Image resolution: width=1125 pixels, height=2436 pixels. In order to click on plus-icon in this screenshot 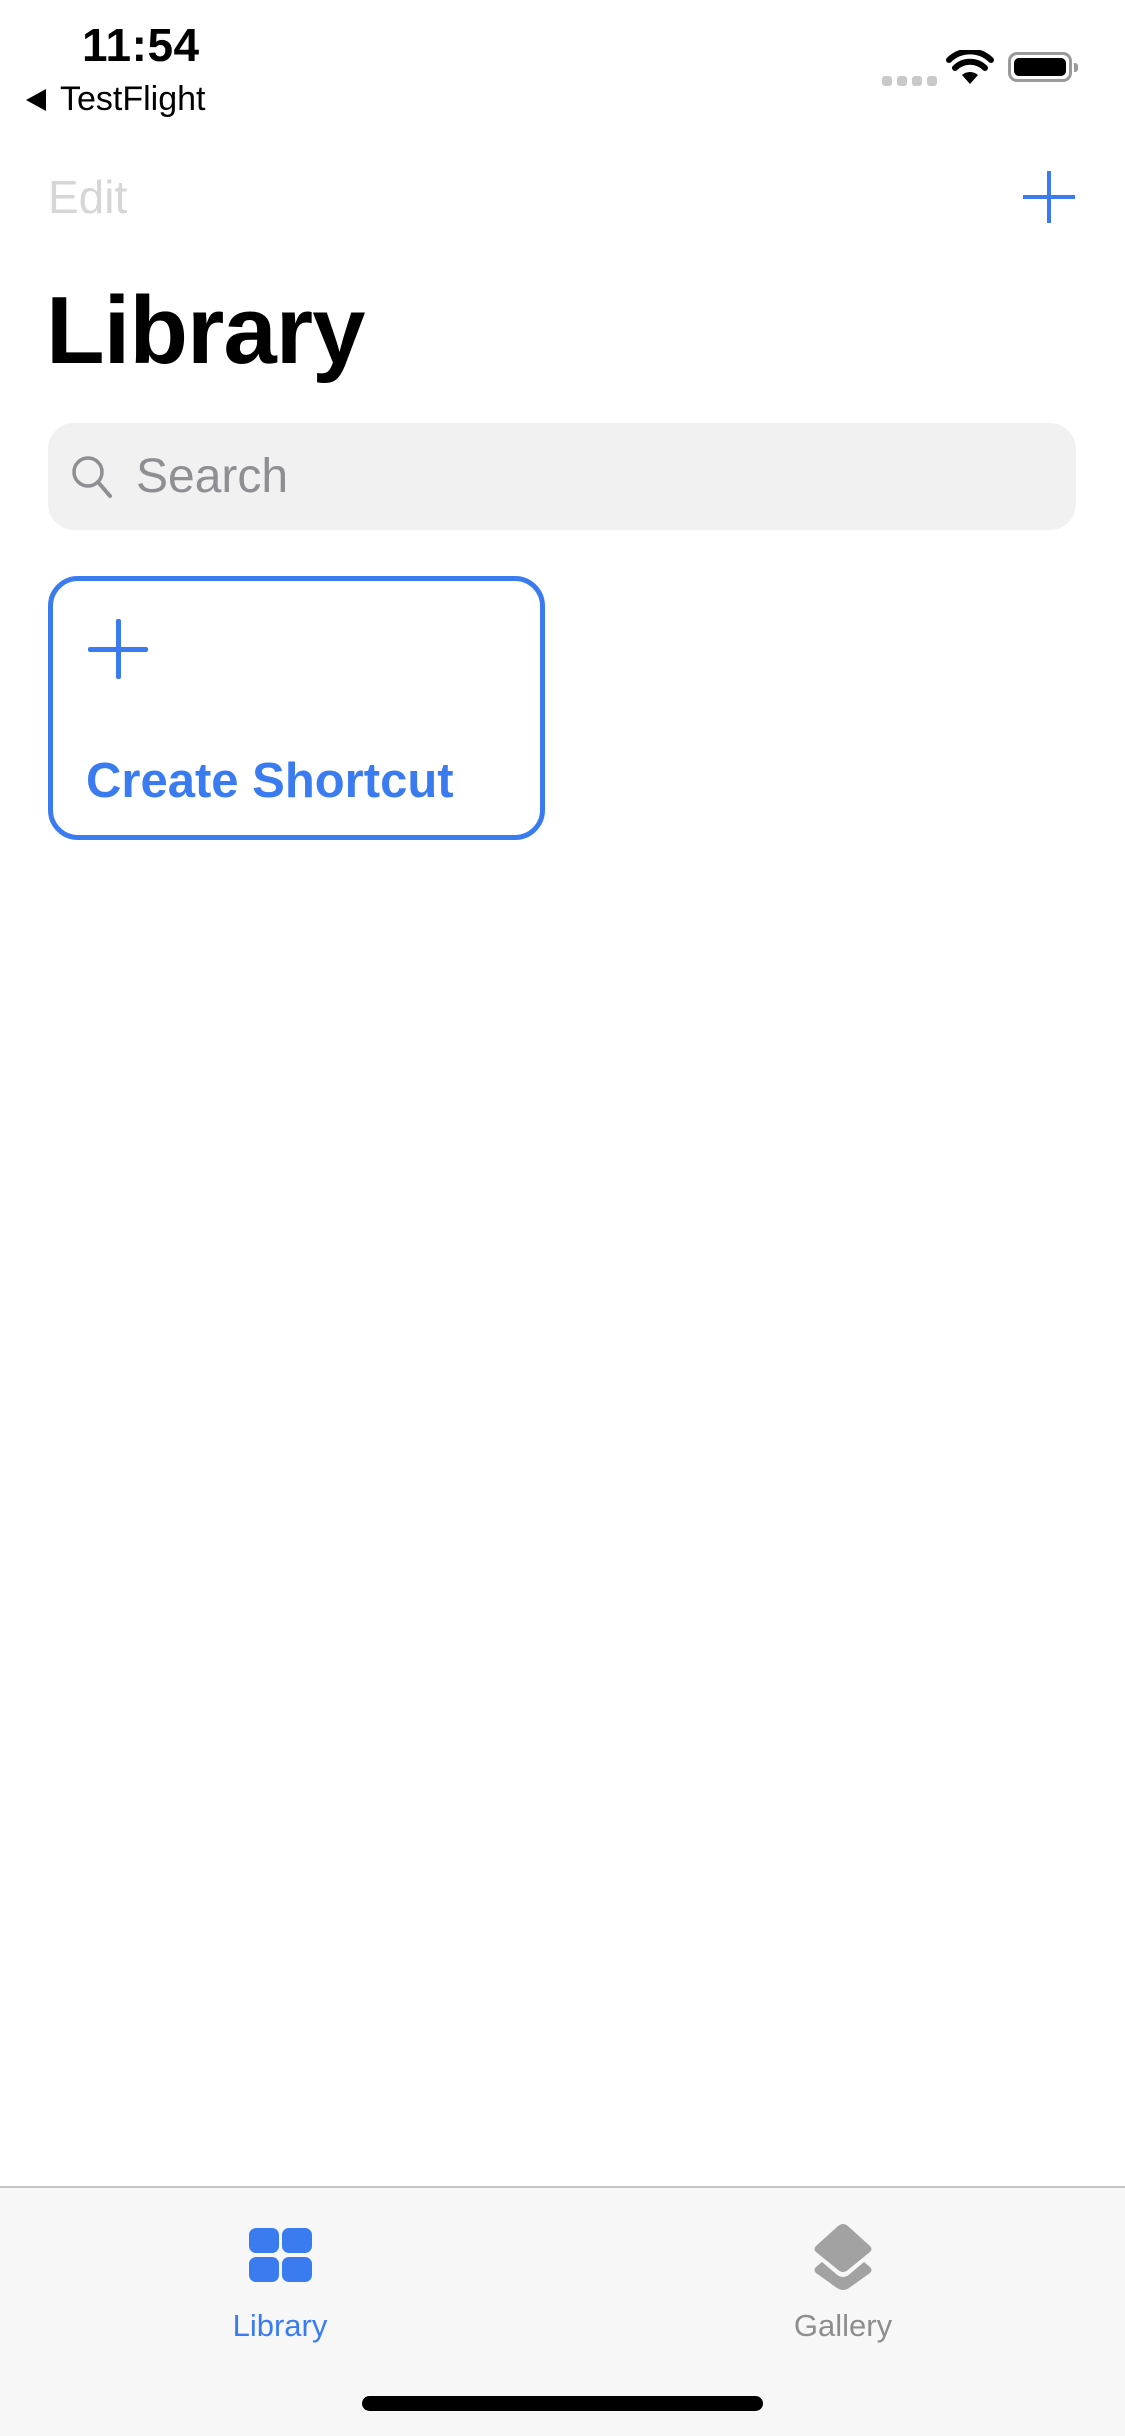, I will do `click(118, 649)`.